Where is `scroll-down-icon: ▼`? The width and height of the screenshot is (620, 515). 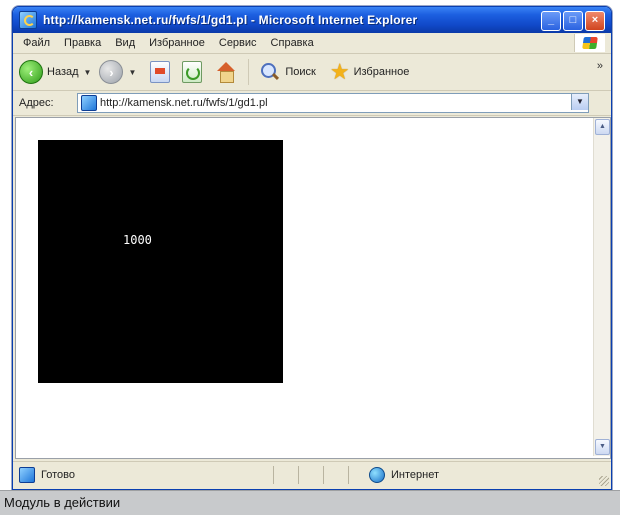 scroll-down-icon: ▼ is located at coordinates (602, 447).